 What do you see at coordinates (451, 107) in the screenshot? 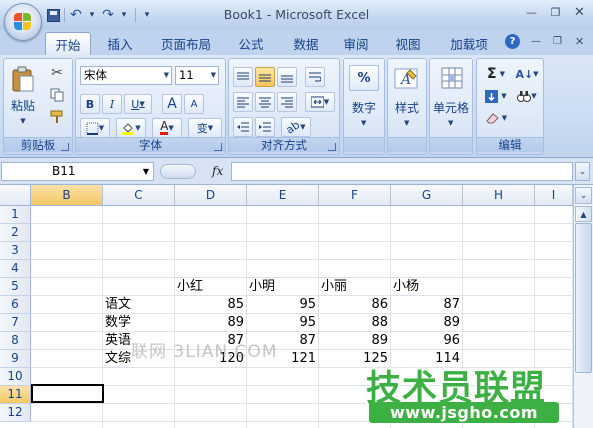
I see `cells-button: 单元格` at bounding box center [451, 107].